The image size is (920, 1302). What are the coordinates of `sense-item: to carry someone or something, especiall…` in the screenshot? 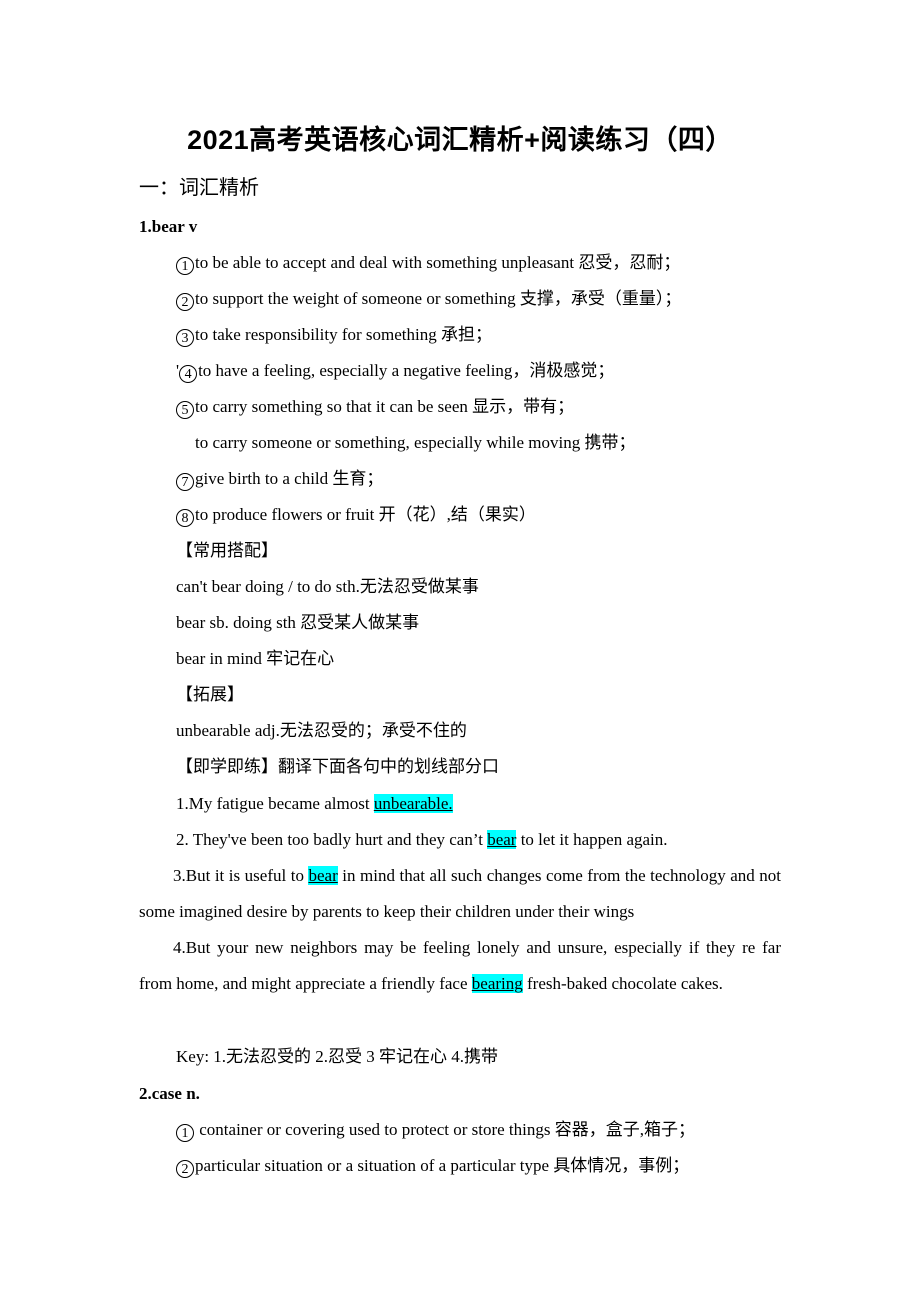 It's located at (415, 443).